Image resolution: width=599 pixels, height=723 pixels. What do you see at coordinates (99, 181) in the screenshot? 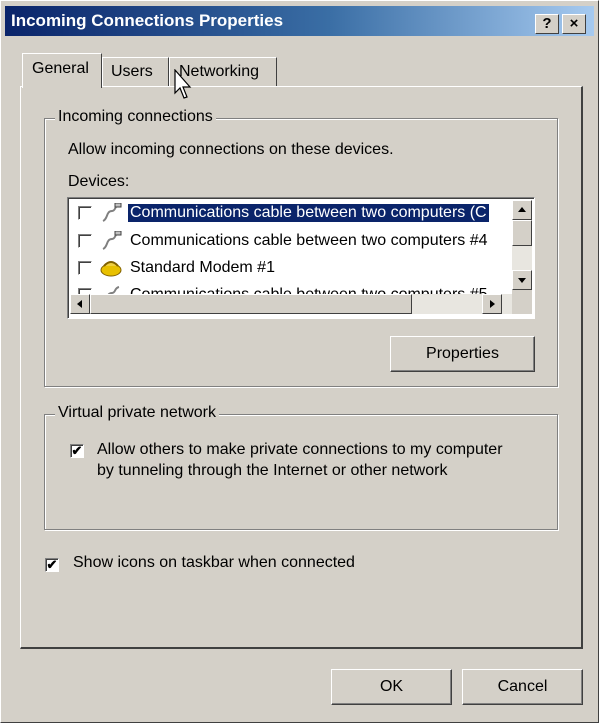
I see `devices-label: Devices:` at bounding box center [99, 181].